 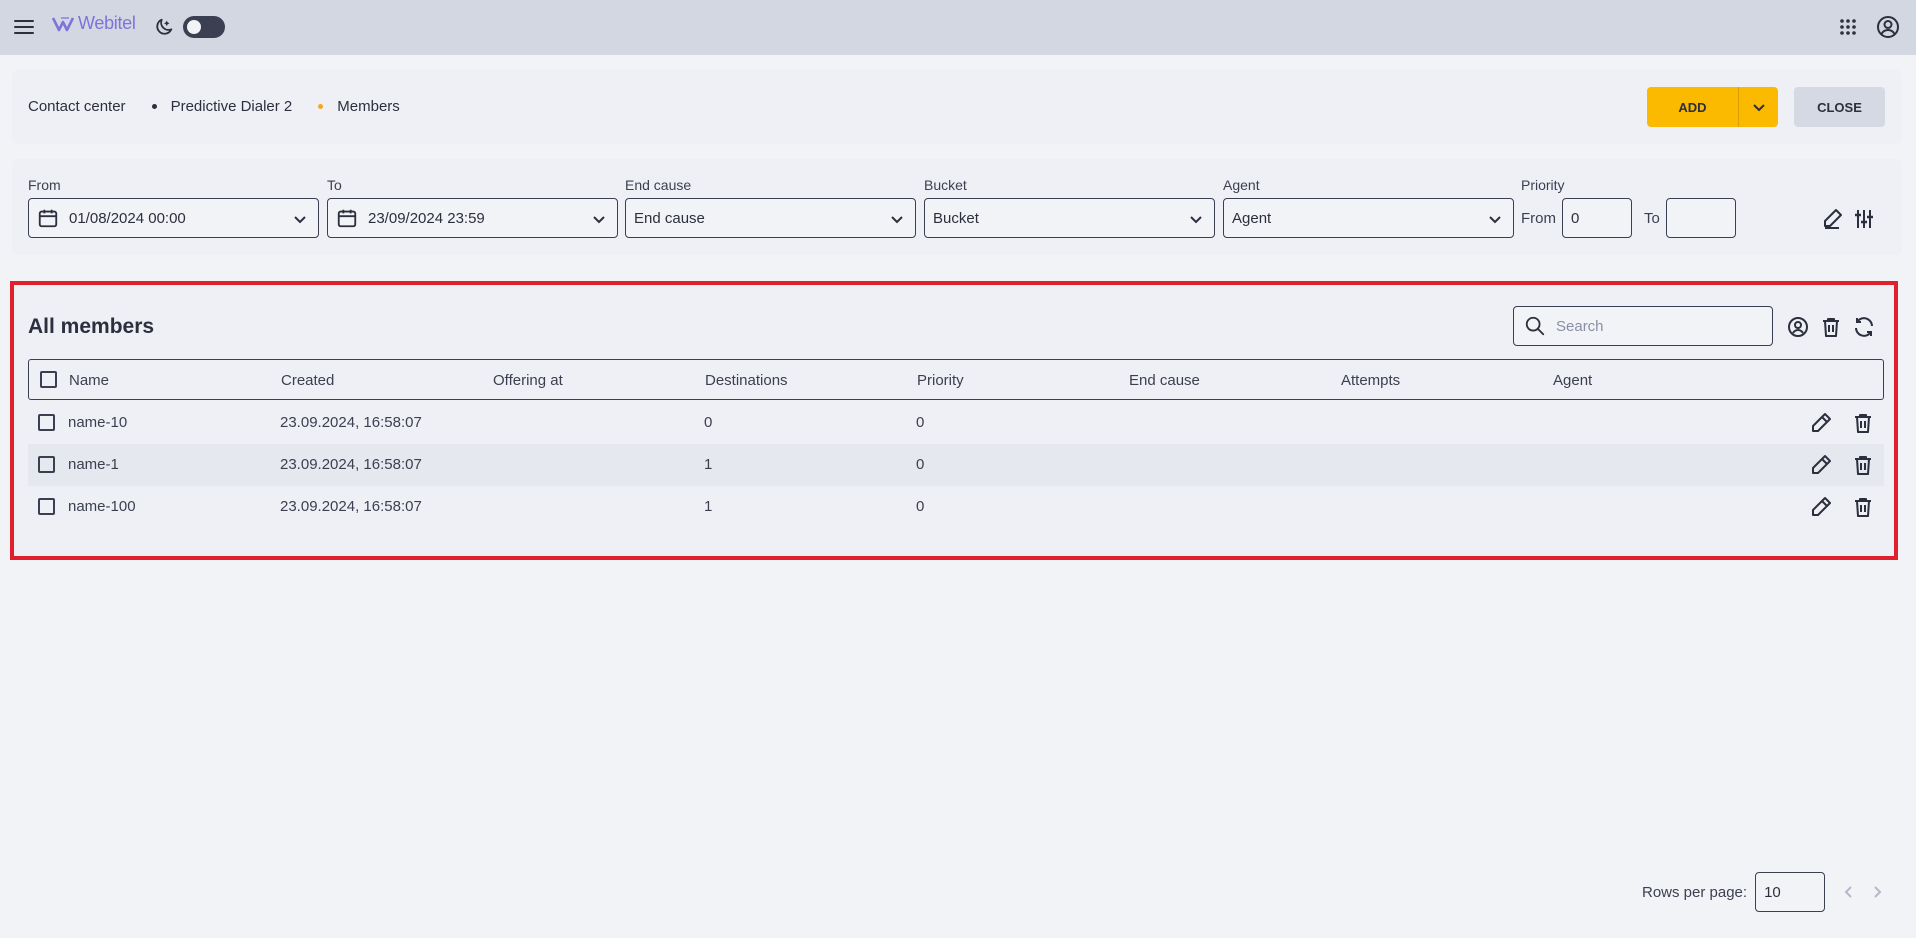 What do you see at coordinates (1368, 218) in the screenshot?
I see `agent-select: Agent` at bounding box center [1368, 218].